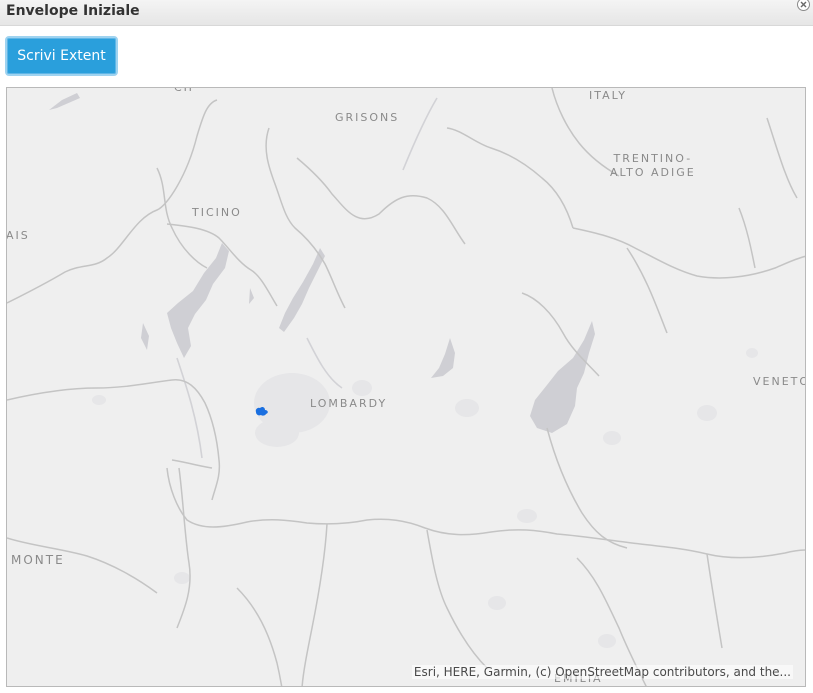 The width and height of the screenshot is (813, 693). I want to click on map-label-lombardy: LOMBARDY, so click(349, 403).